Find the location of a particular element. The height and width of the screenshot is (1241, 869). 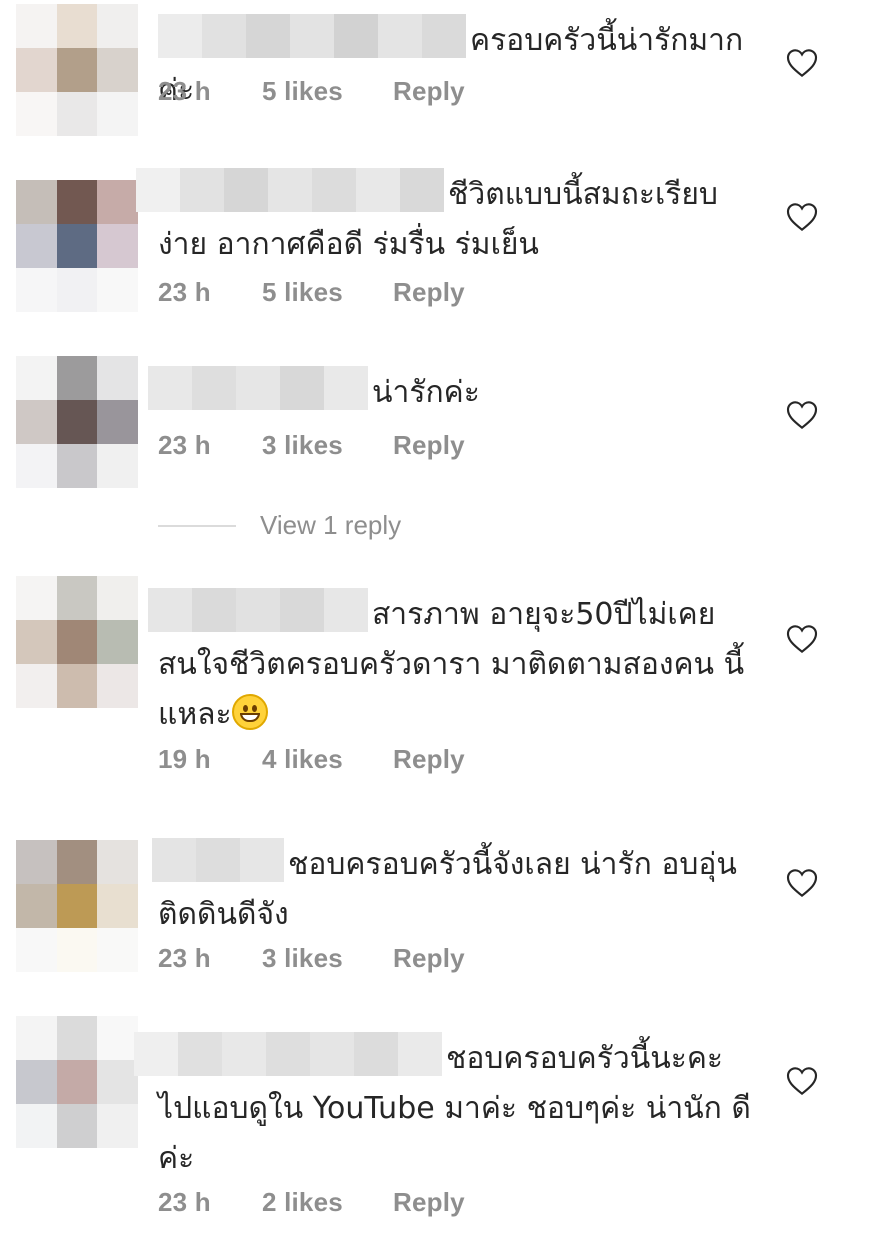

comment-meta: 23 h 3 likes Reply is located at coordinates (311, 445).